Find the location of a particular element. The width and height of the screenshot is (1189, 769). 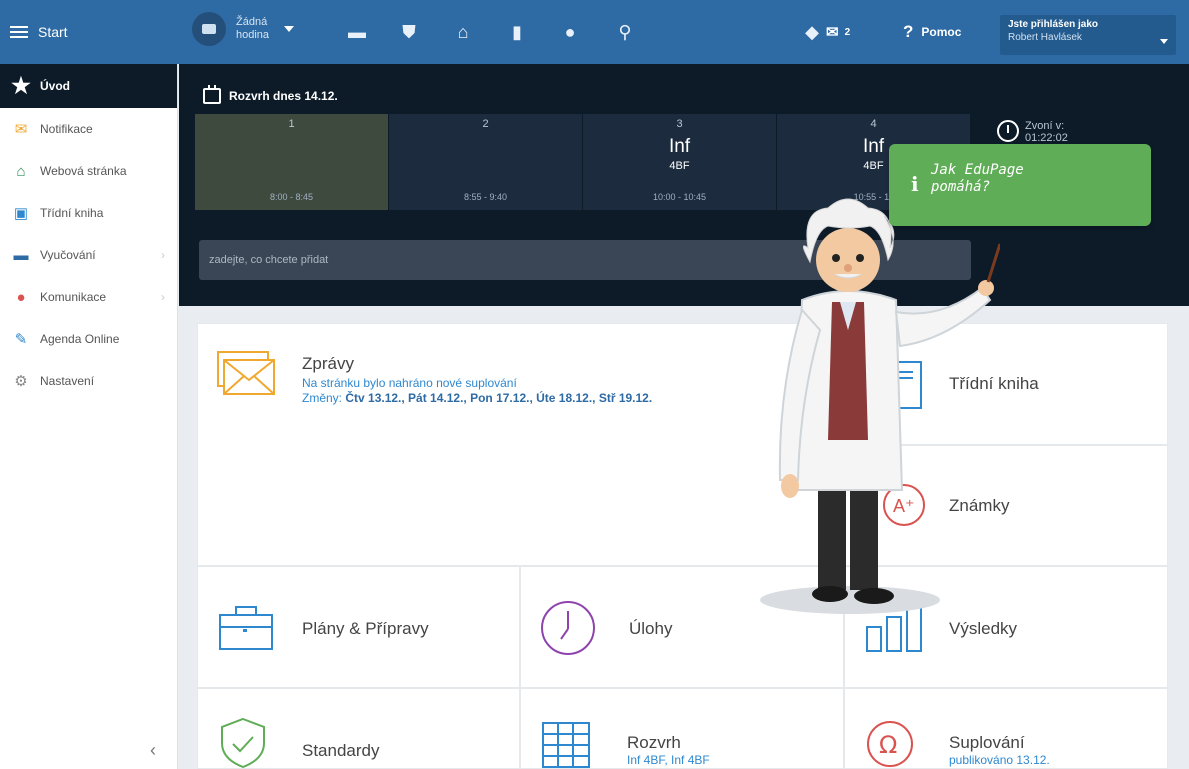

walk-icon: ⚲ is located at coordinates (625, 32).